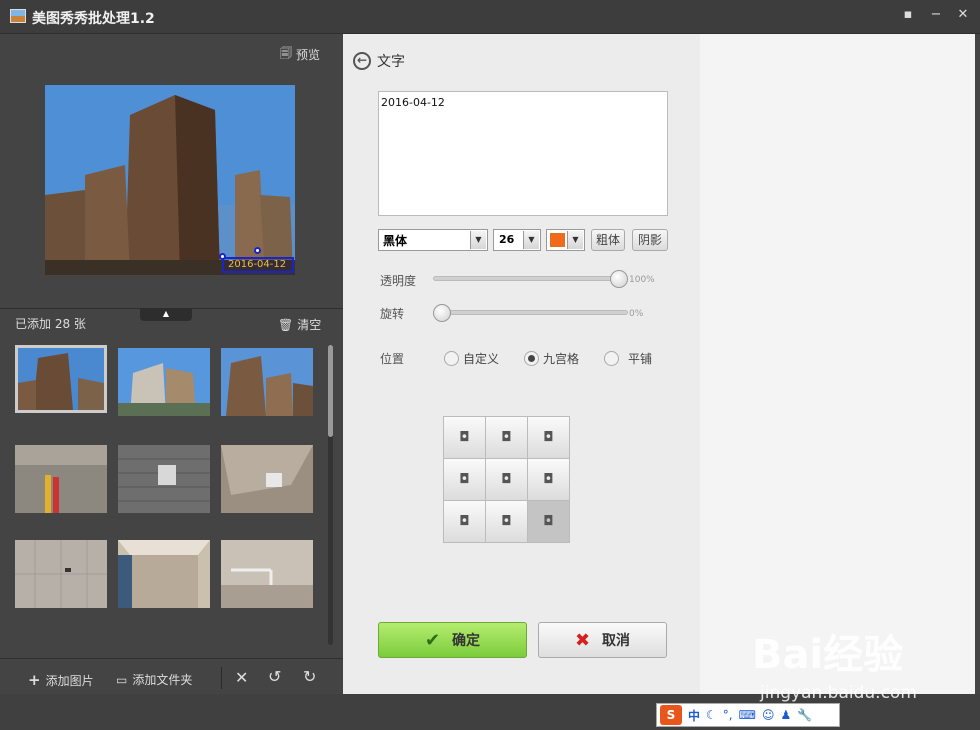 Image resolution: width=980 pixels, height=730 pixels. Describe the element at coordinates (162, 680) in the screenshot. I see `add-folder-label: 添加文件夹` at that location.